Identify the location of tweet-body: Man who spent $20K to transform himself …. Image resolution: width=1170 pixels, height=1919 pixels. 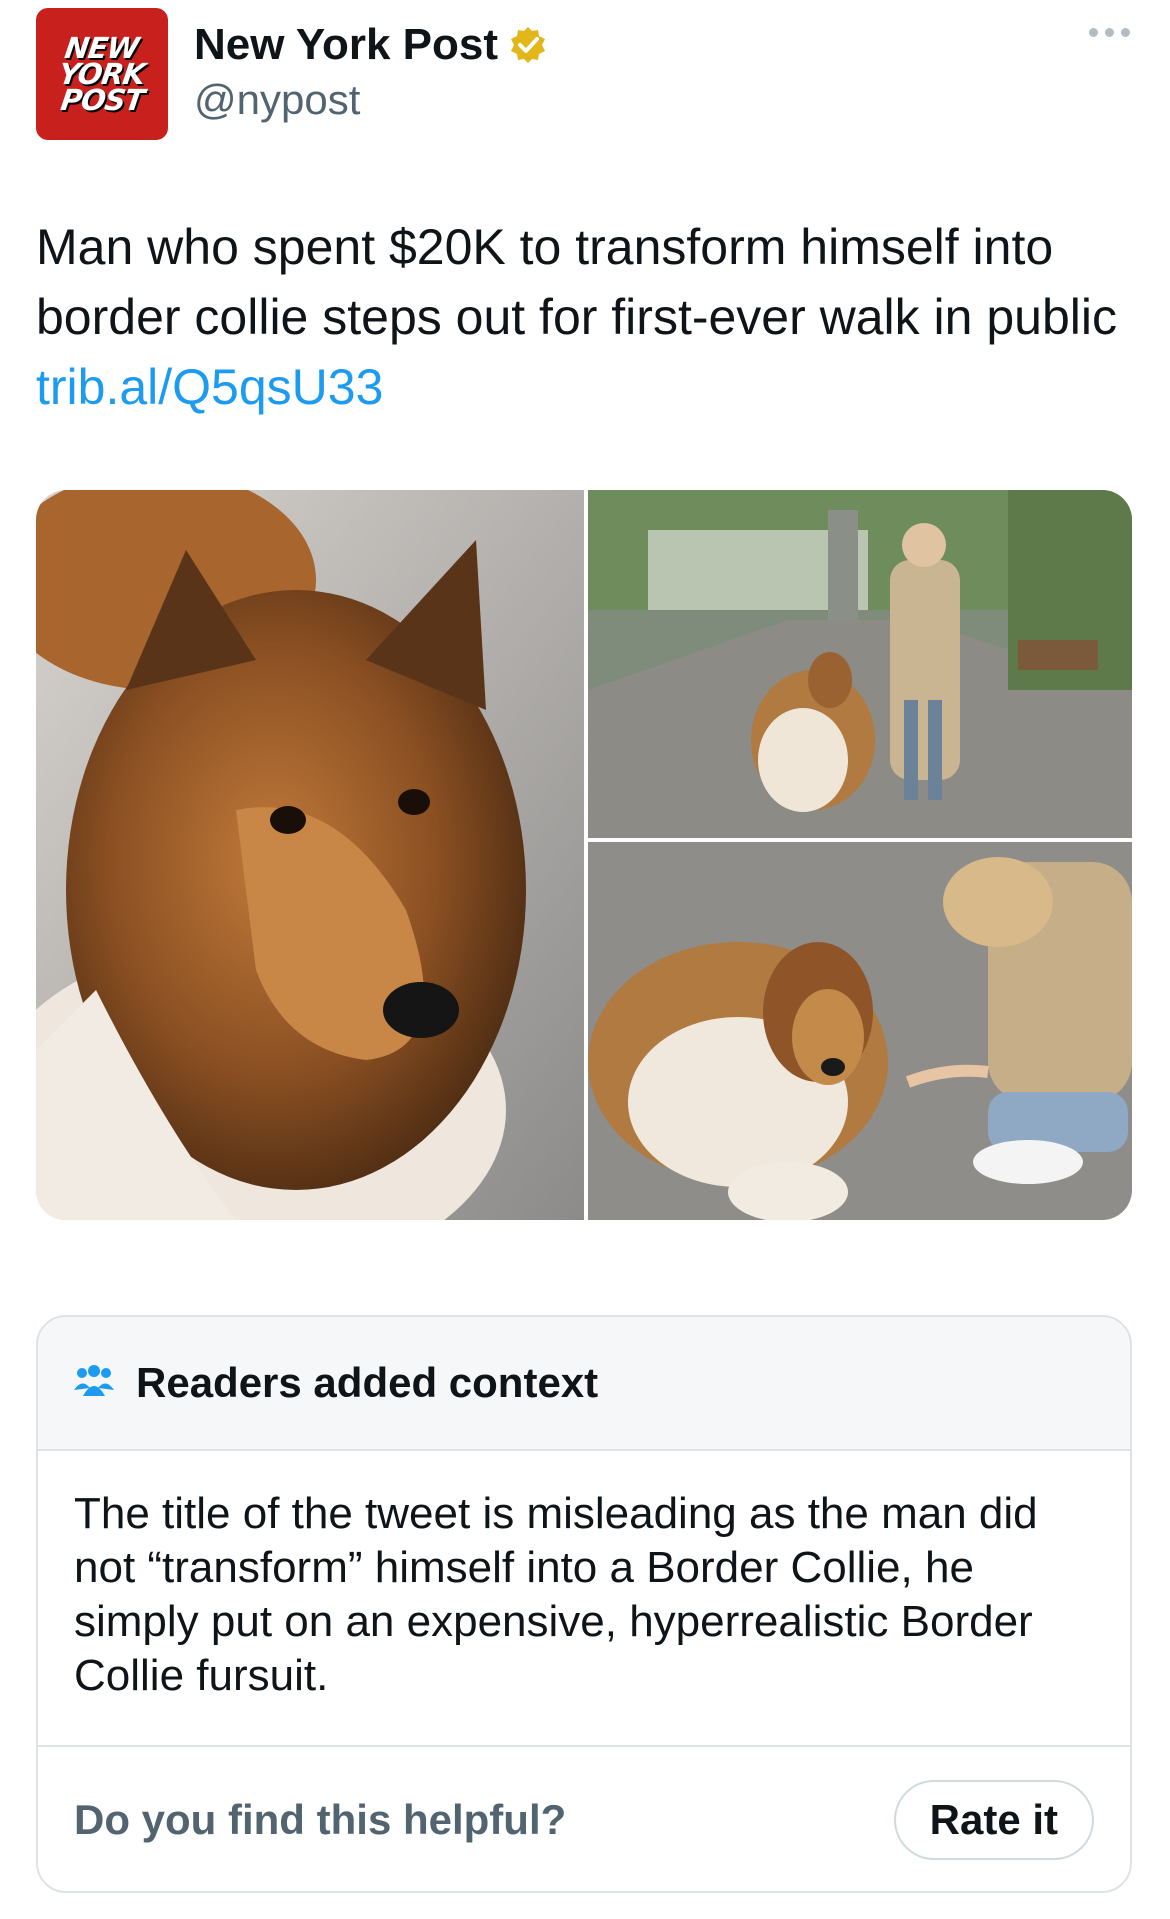
(577, 282).